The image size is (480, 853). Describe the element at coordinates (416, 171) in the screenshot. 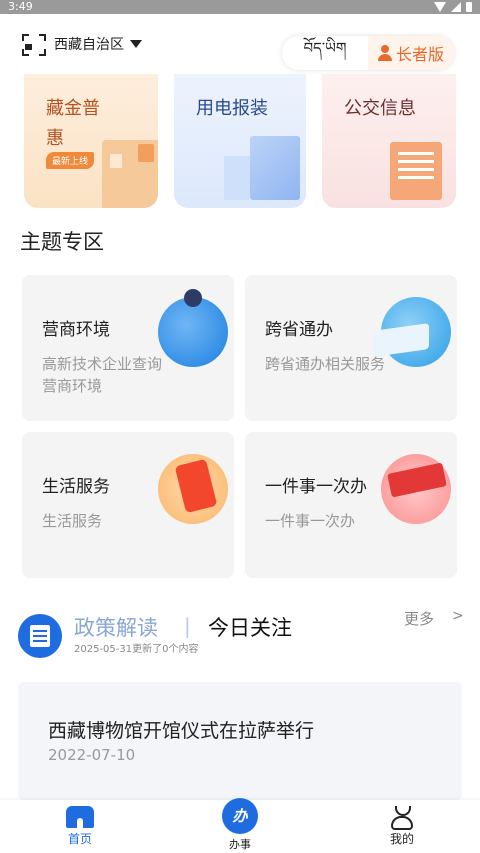

I see `document-illustration-icon` at that location.